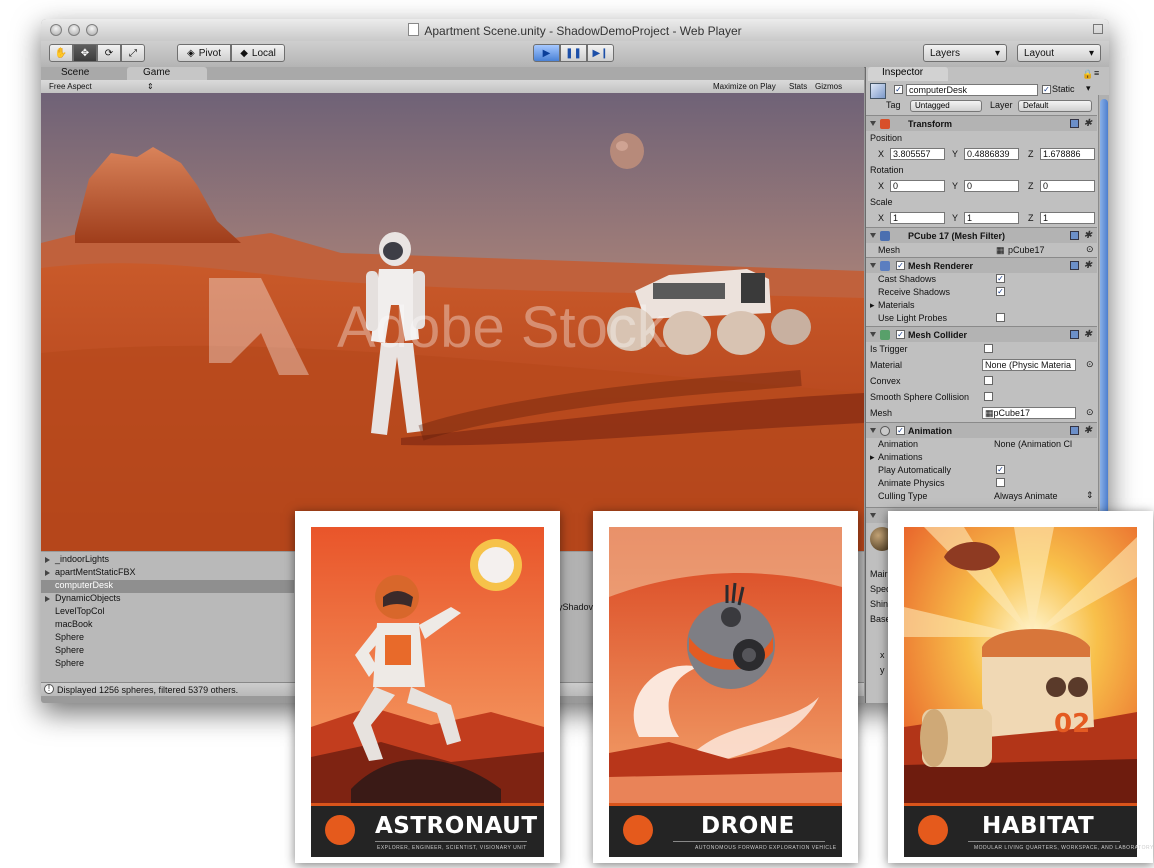 The image size is (1154, 868). Describe the element at coordinates (85, 53) in the screenshot. I see `move-tool-button: ✥` at that location.